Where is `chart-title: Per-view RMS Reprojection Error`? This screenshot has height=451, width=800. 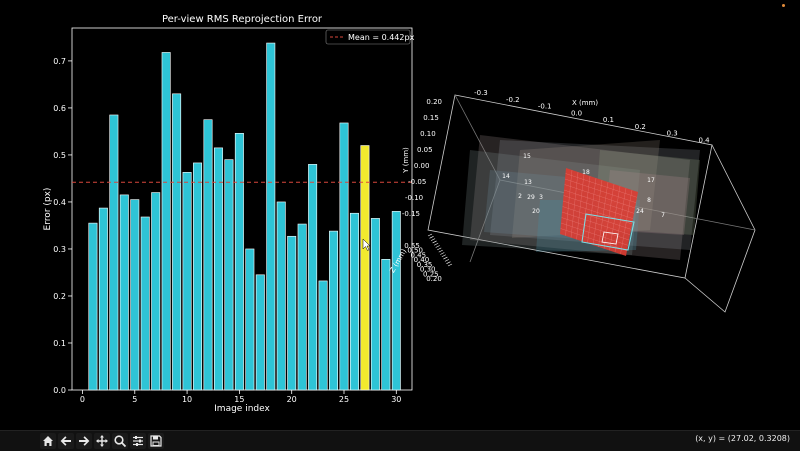 chart-title: Per-view RMS Reprojection Error is located at coordinates (242, 19).